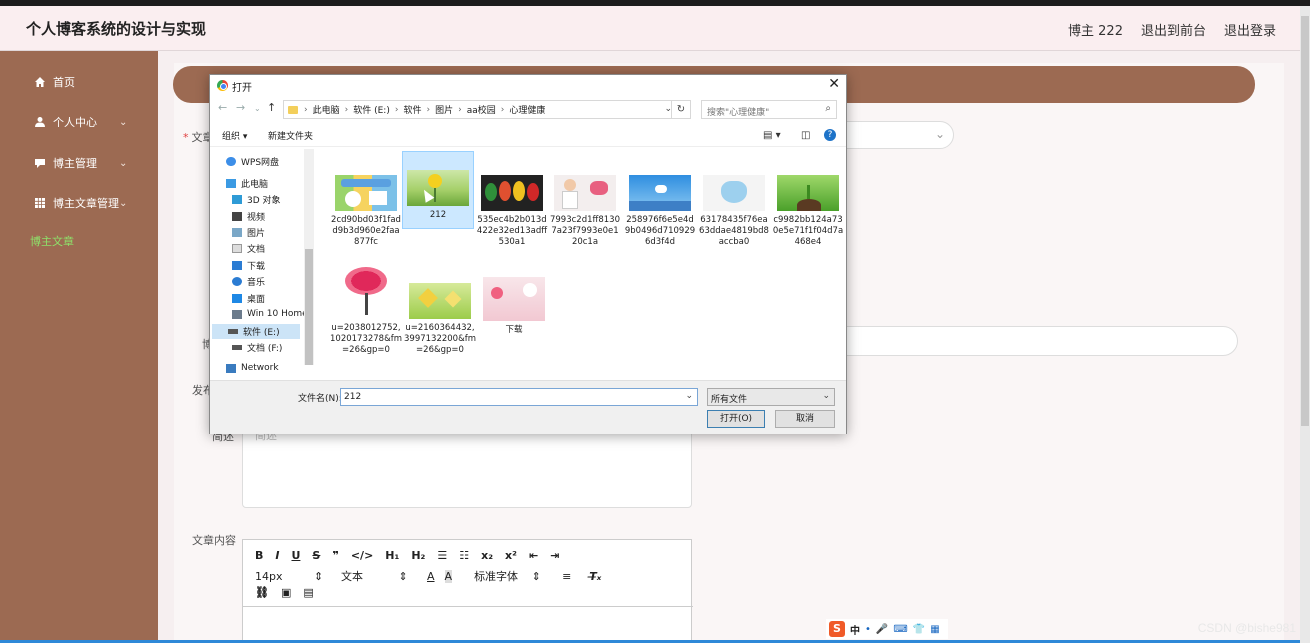 The image size is (1310, 643). I want to click on file-item: u=2160364432,3997132200&fm=26&gp=0, so click(440, 317).